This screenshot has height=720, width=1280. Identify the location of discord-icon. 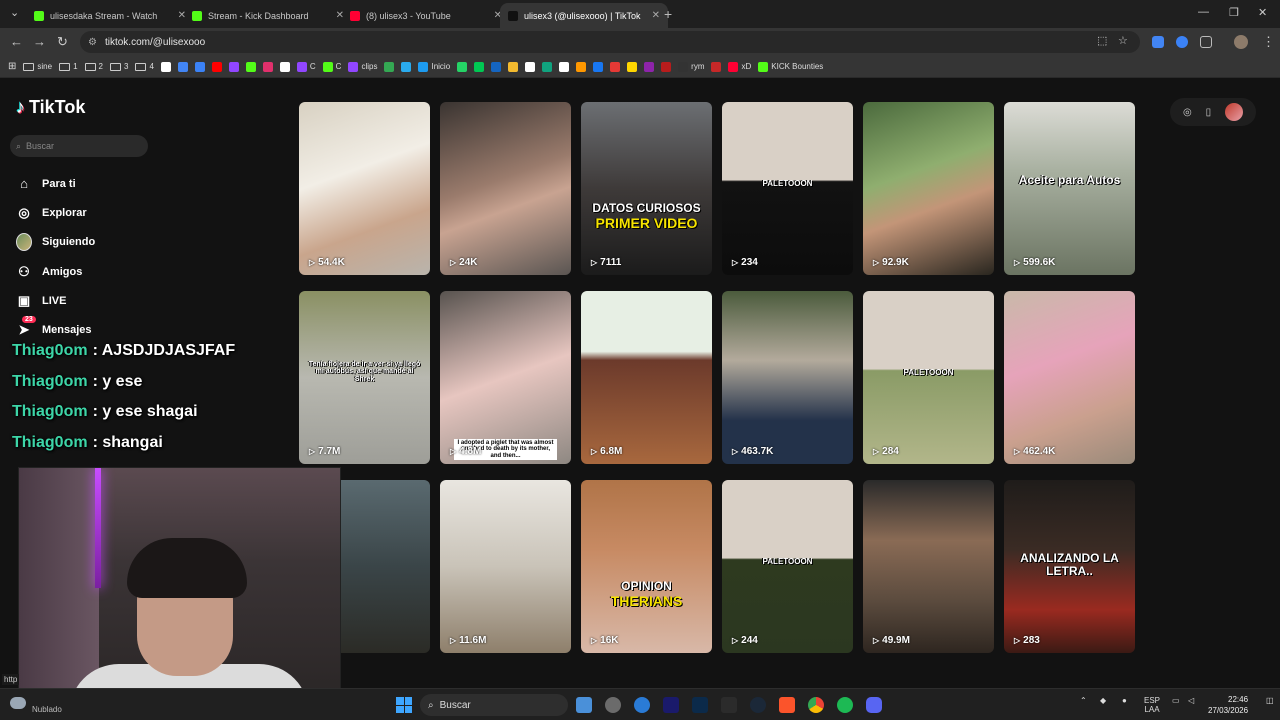
(874, 705).